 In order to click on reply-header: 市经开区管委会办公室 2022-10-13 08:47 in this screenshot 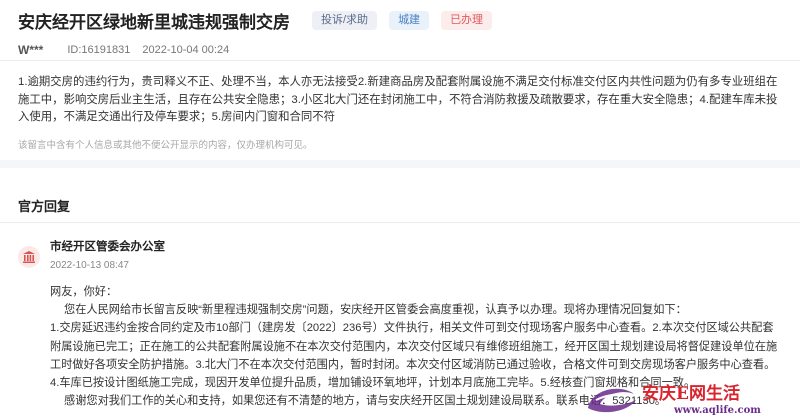, I will do `click(91, 256)`.